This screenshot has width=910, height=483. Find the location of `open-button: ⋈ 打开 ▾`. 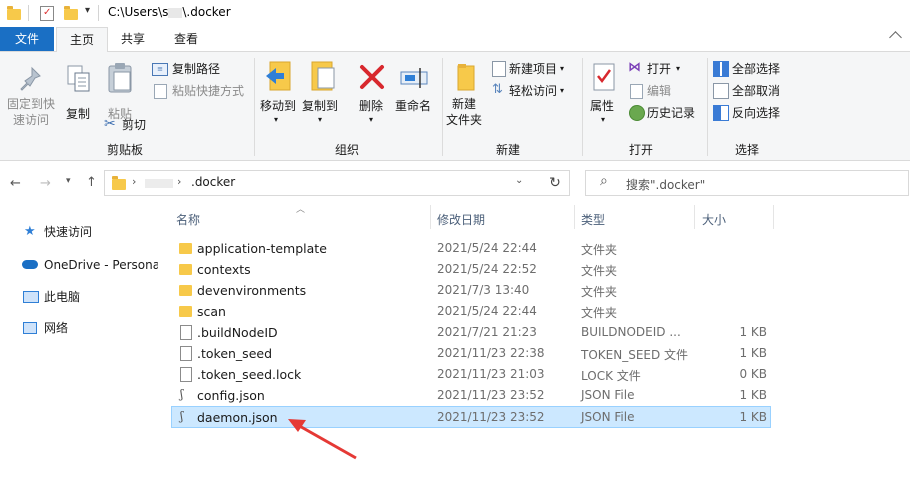

open-button: ⋈ 打开 ▾ is located at coordinates (658, 69).